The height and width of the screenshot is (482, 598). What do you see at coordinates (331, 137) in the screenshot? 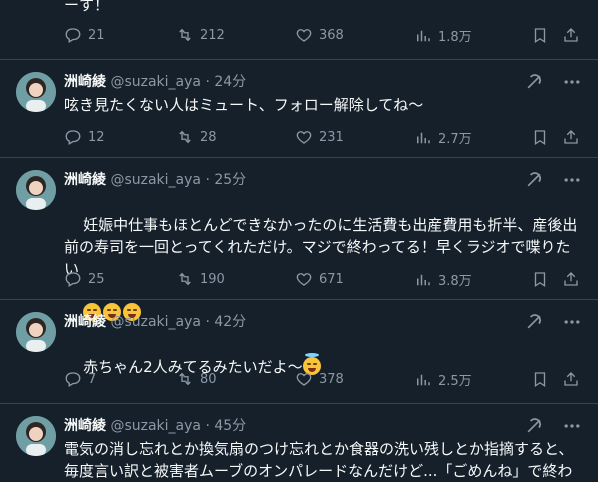
I see `like-count: 231` at bounding box center [331, 137].